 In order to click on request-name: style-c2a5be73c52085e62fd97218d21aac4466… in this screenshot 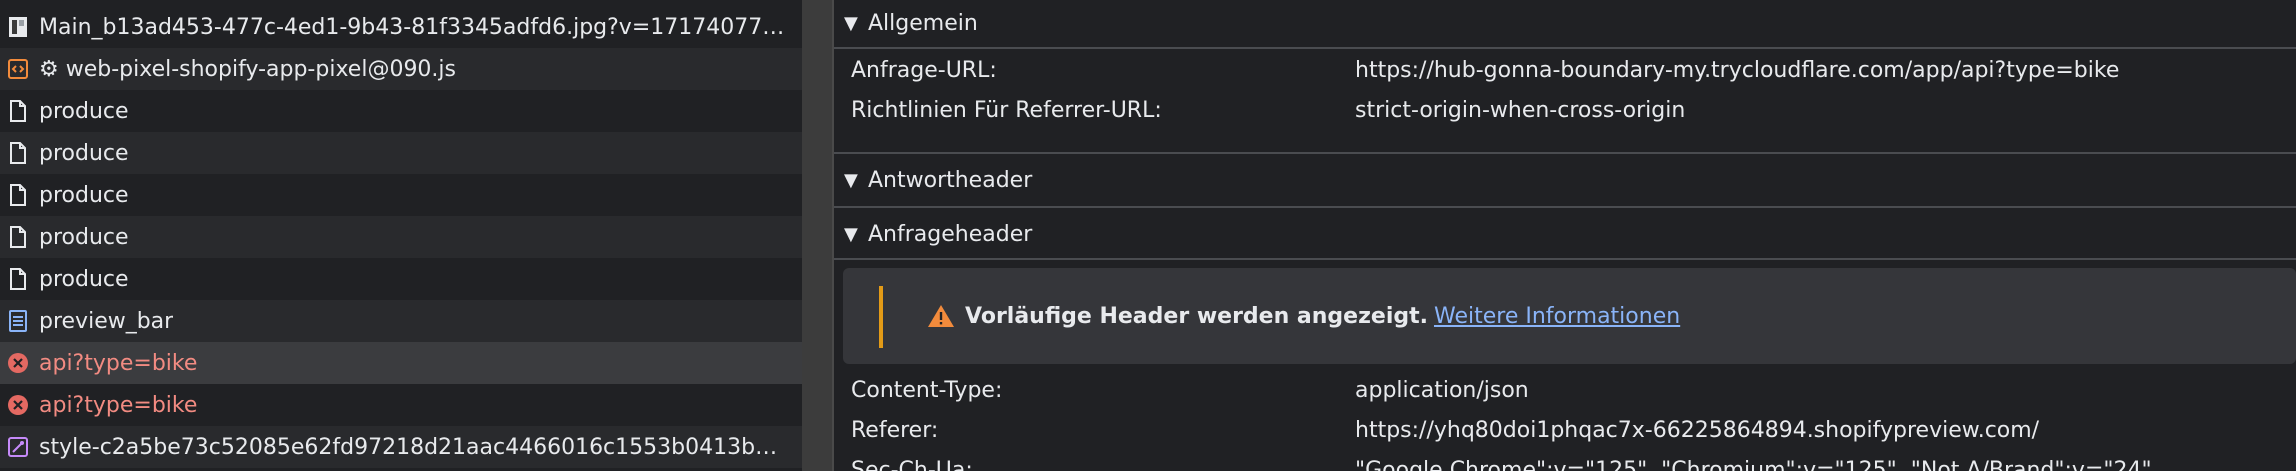, I will do `click(408, 447)`.